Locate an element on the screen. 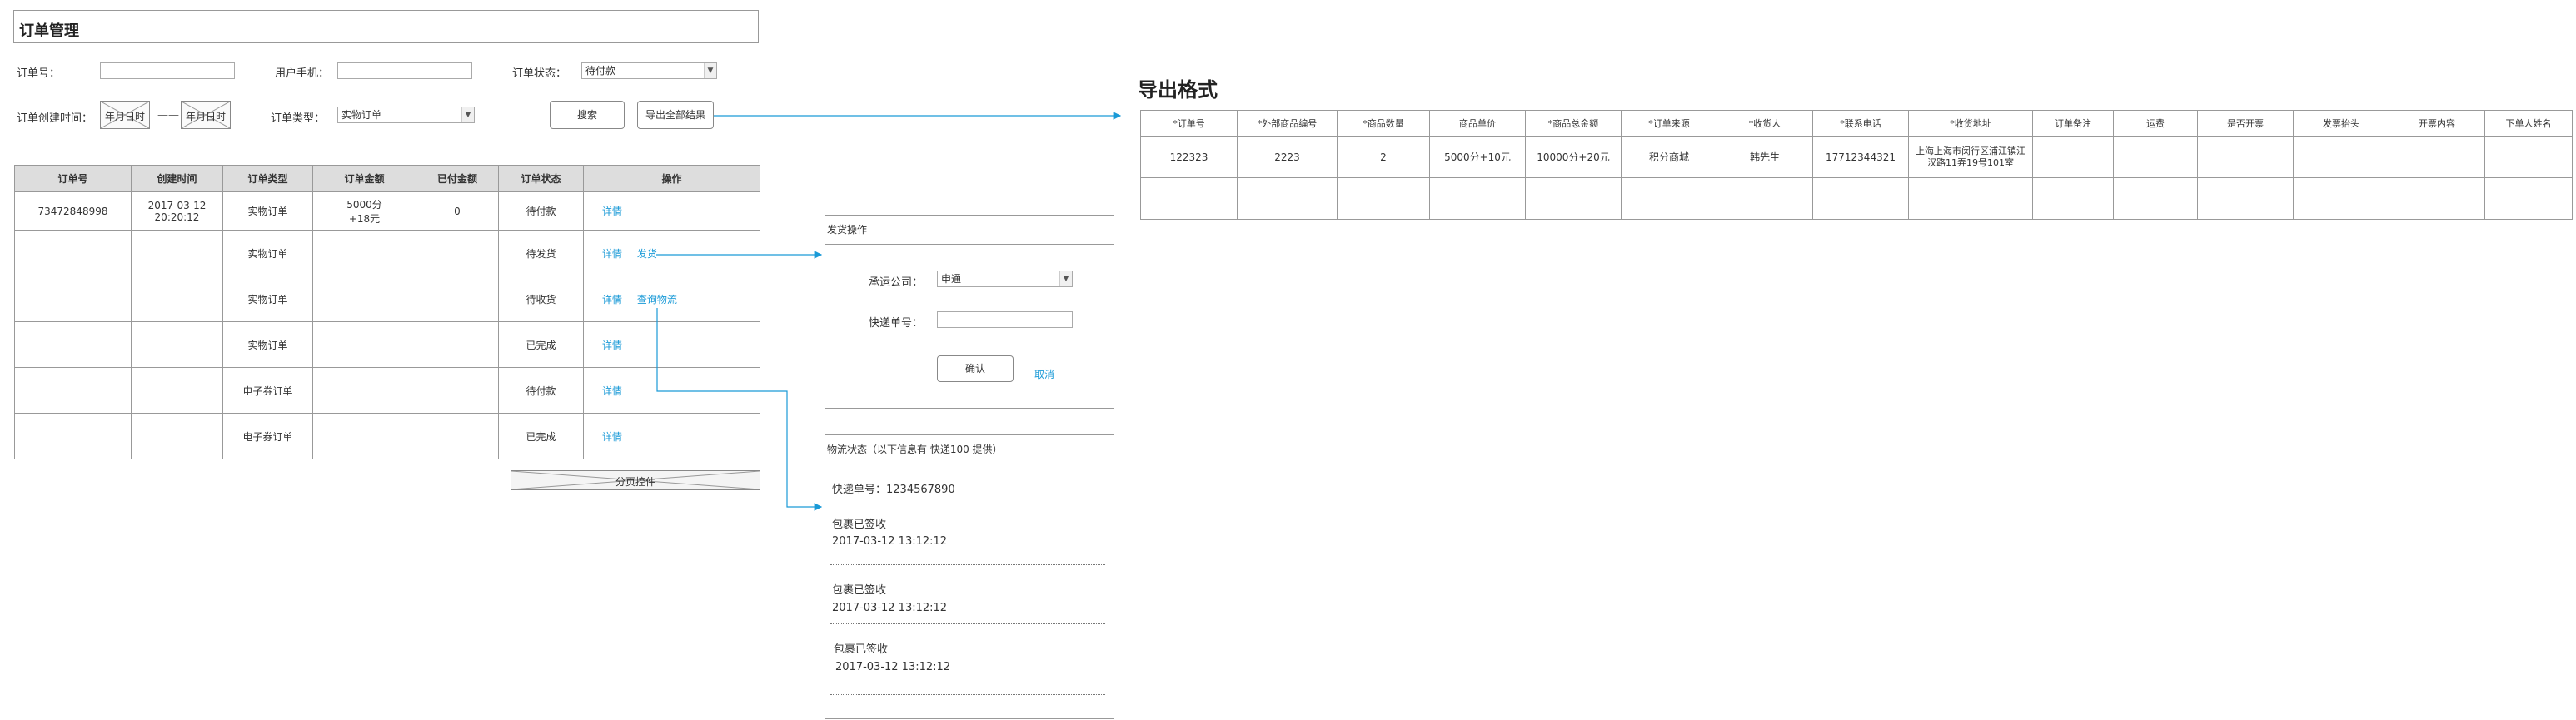  connector-arrows is located at coordinates (889, 311).